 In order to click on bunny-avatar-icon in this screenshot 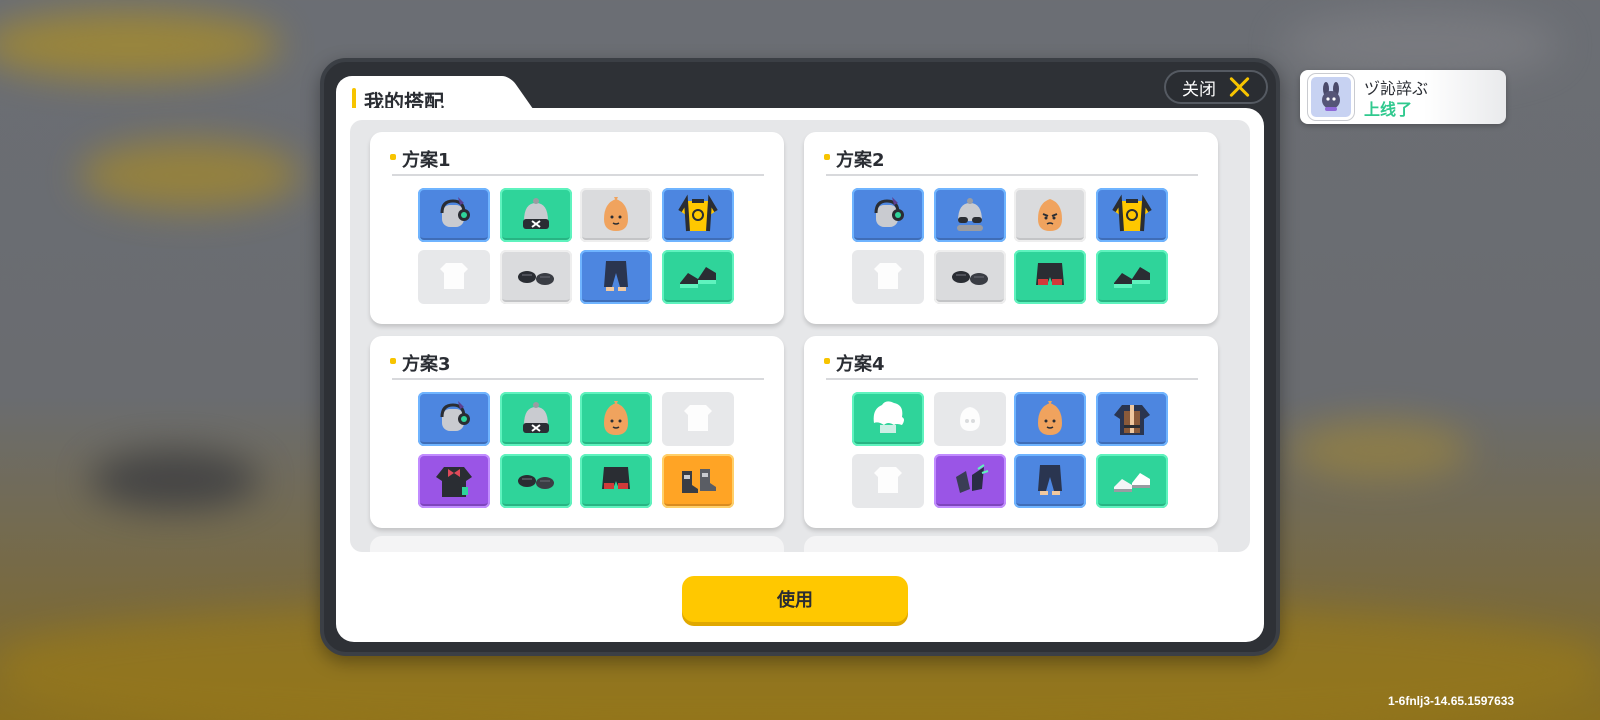, I will do `click(1331, 97)`.